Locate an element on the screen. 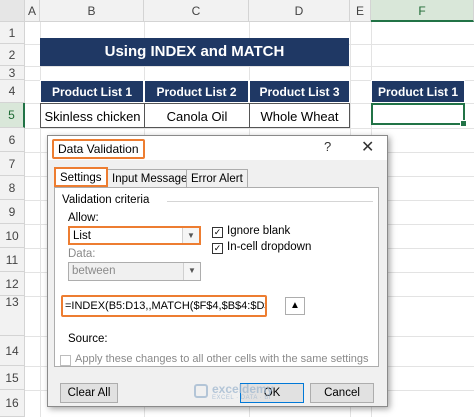  data-select: between ▼ is located at coordinates (134, 271).